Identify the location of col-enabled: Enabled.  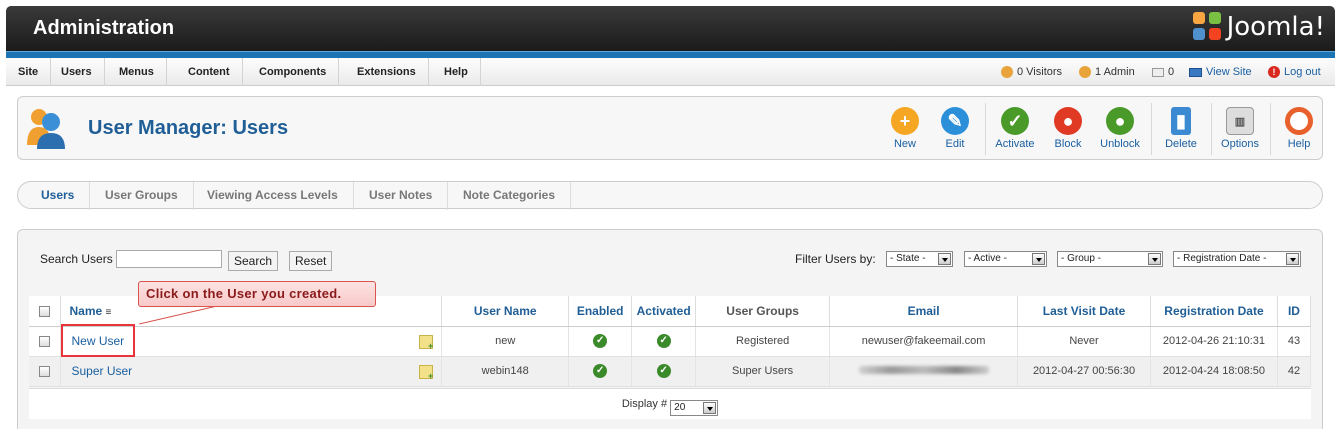
(600, 311).